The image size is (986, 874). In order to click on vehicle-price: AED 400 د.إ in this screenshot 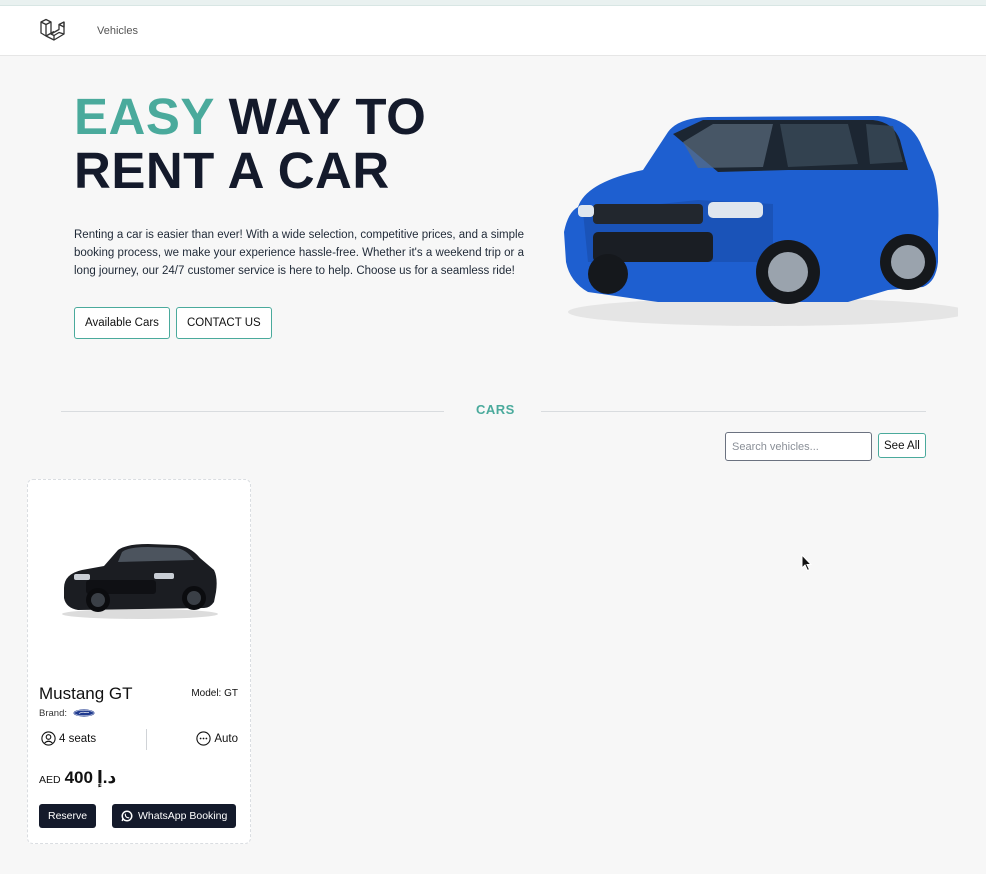, I will do `click(77, 778)`.